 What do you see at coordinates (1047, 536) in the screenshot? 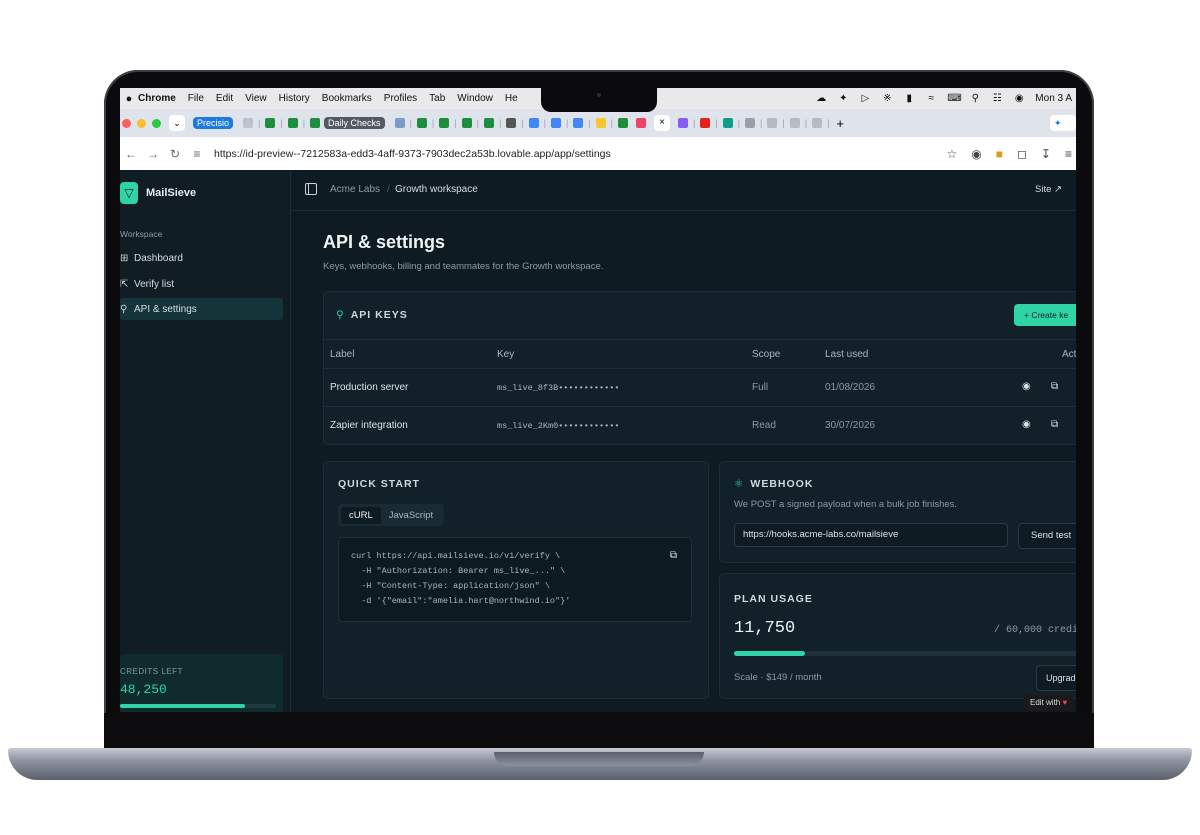
I see `send-test-button: Send test` at bounding box center [1047, 536].